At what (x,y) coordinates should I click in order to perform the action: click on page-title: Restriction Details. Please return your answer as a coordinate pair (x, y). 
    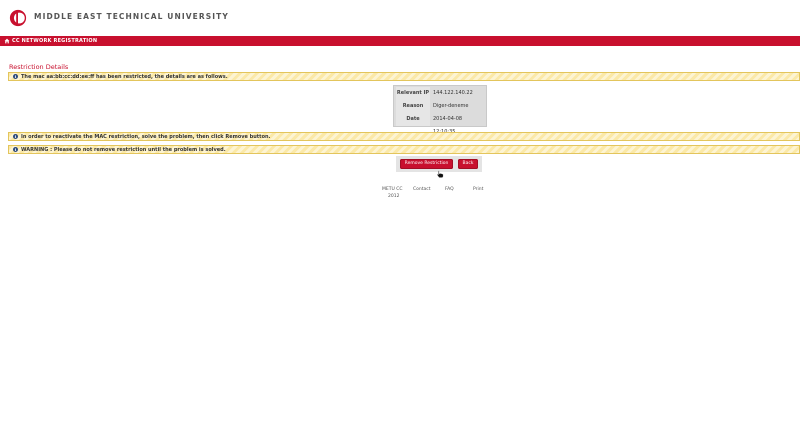
    Looking at the image, I should click on (39, 67).